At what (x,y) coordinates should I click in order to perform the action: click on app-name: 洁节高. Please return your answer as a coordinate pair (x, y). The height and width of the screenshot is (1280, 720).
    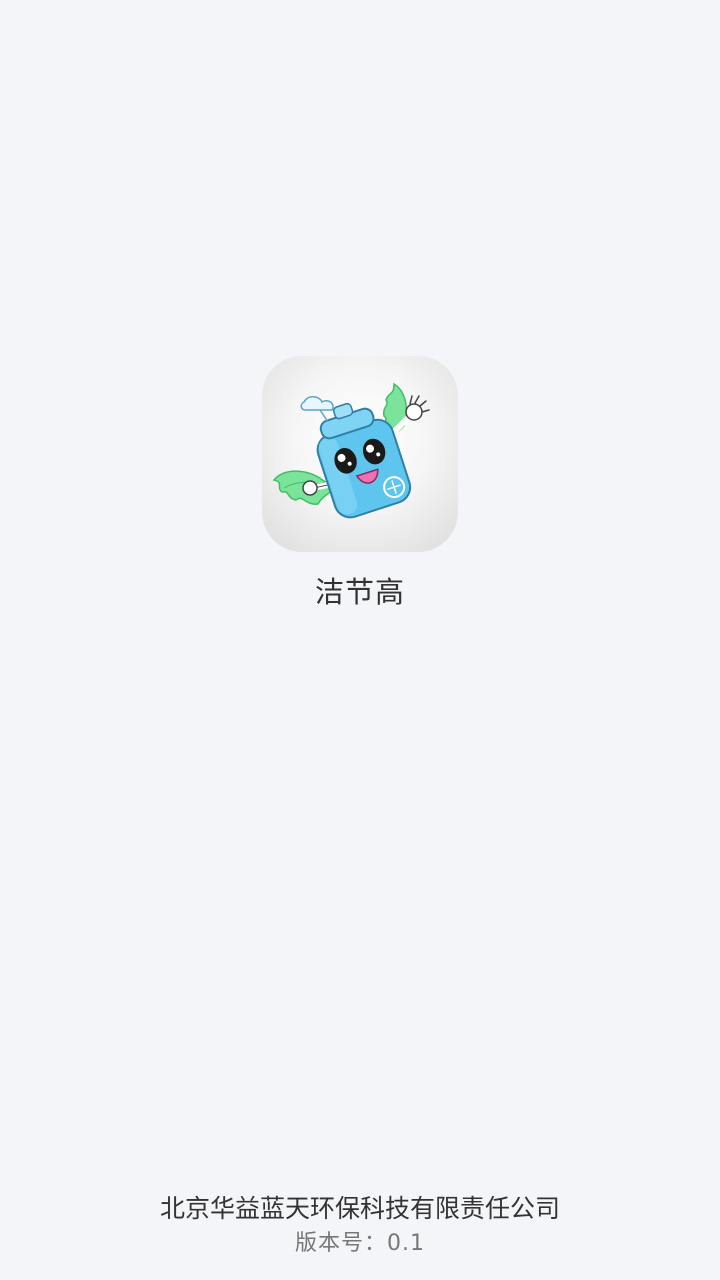
    Looking at the image, I should click on (359, 592).